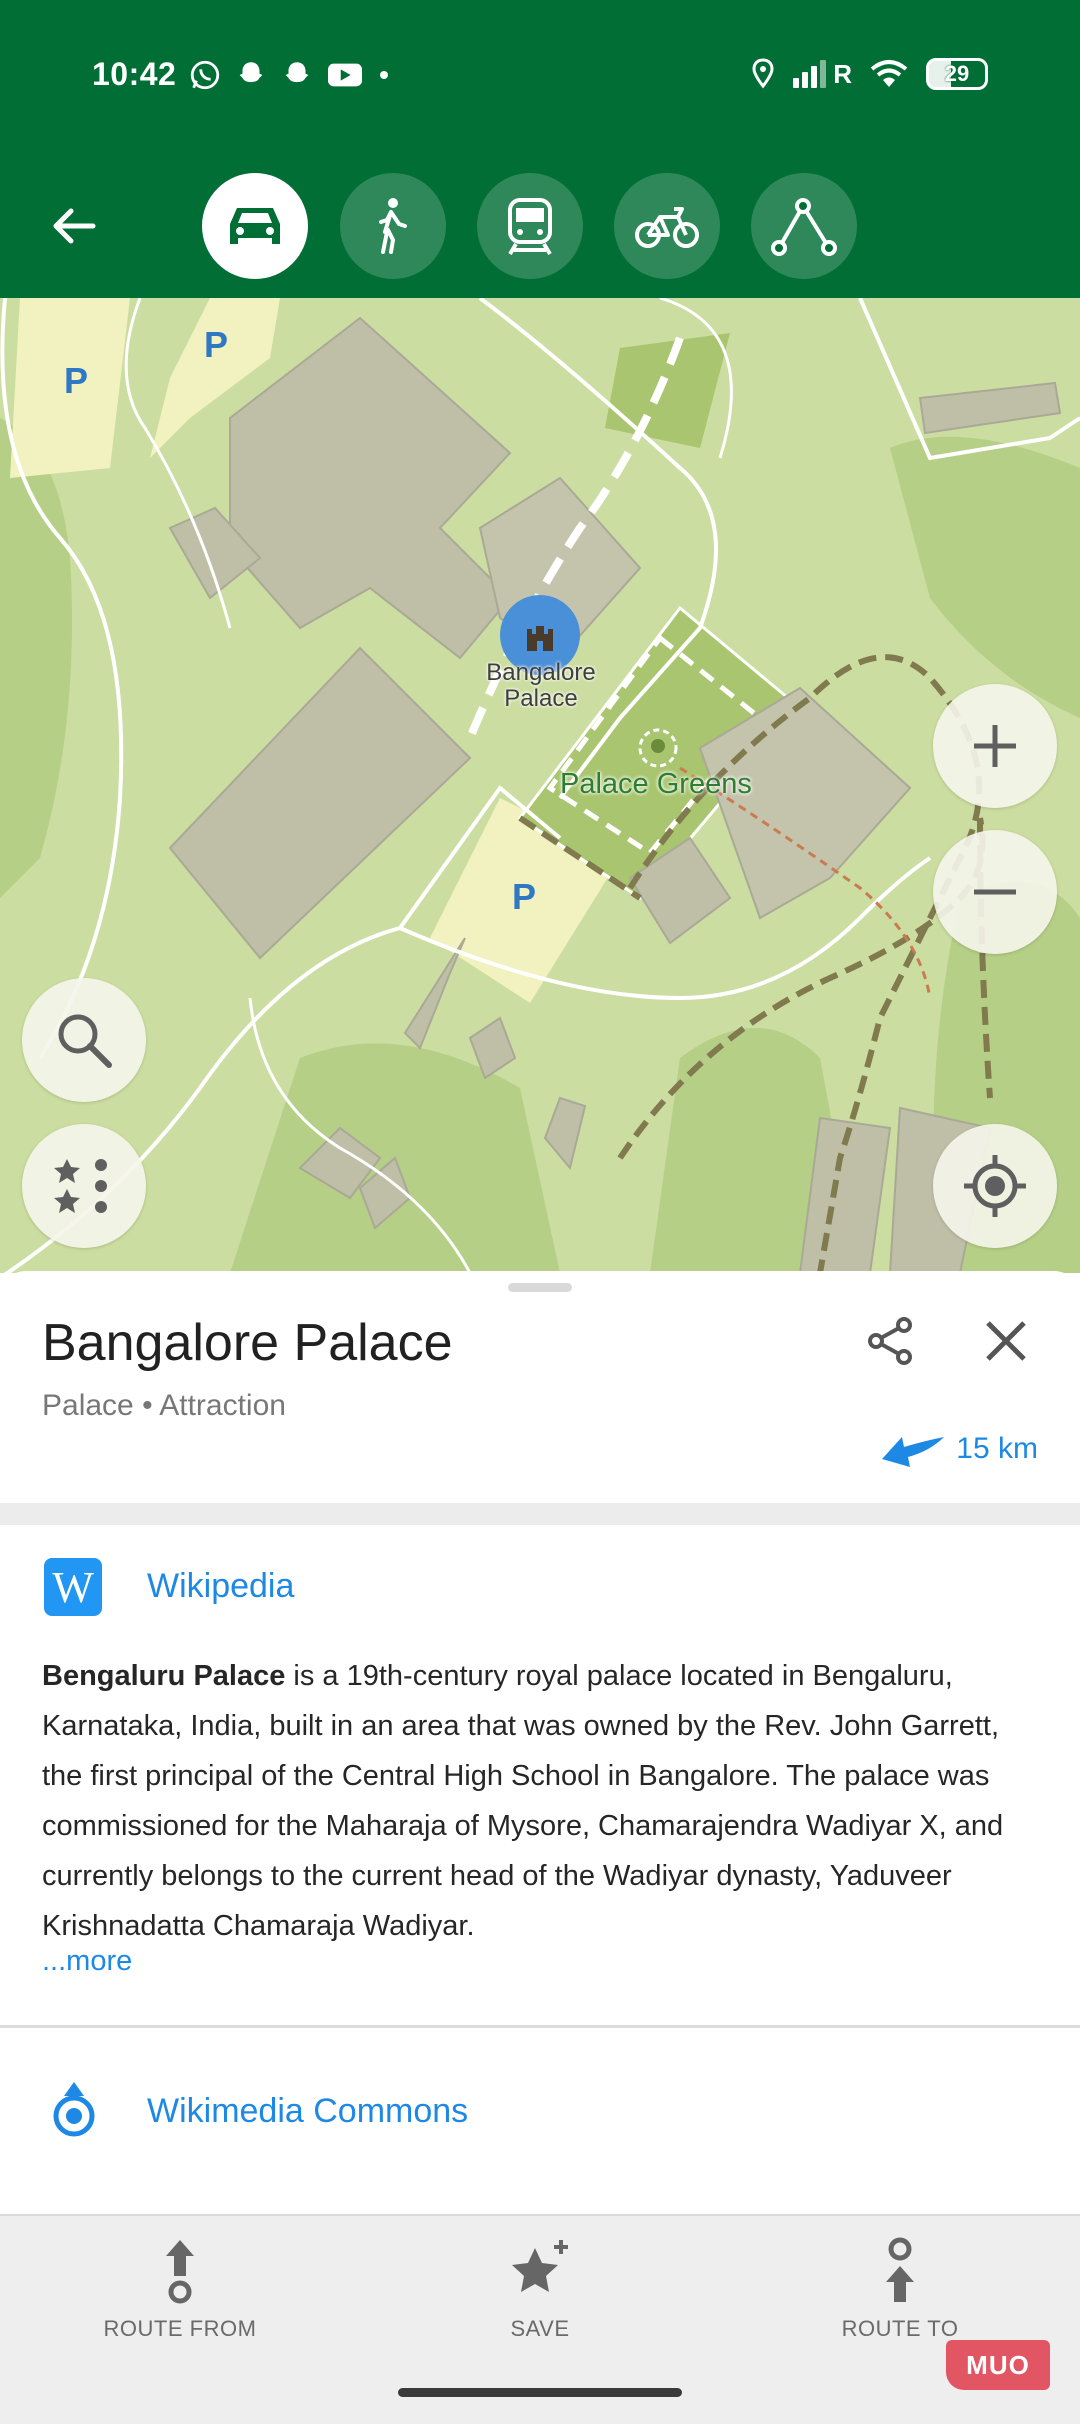 This screenshot has height=2424, width=1080. I want to click on battery-icon: 29, so click(957, 74).